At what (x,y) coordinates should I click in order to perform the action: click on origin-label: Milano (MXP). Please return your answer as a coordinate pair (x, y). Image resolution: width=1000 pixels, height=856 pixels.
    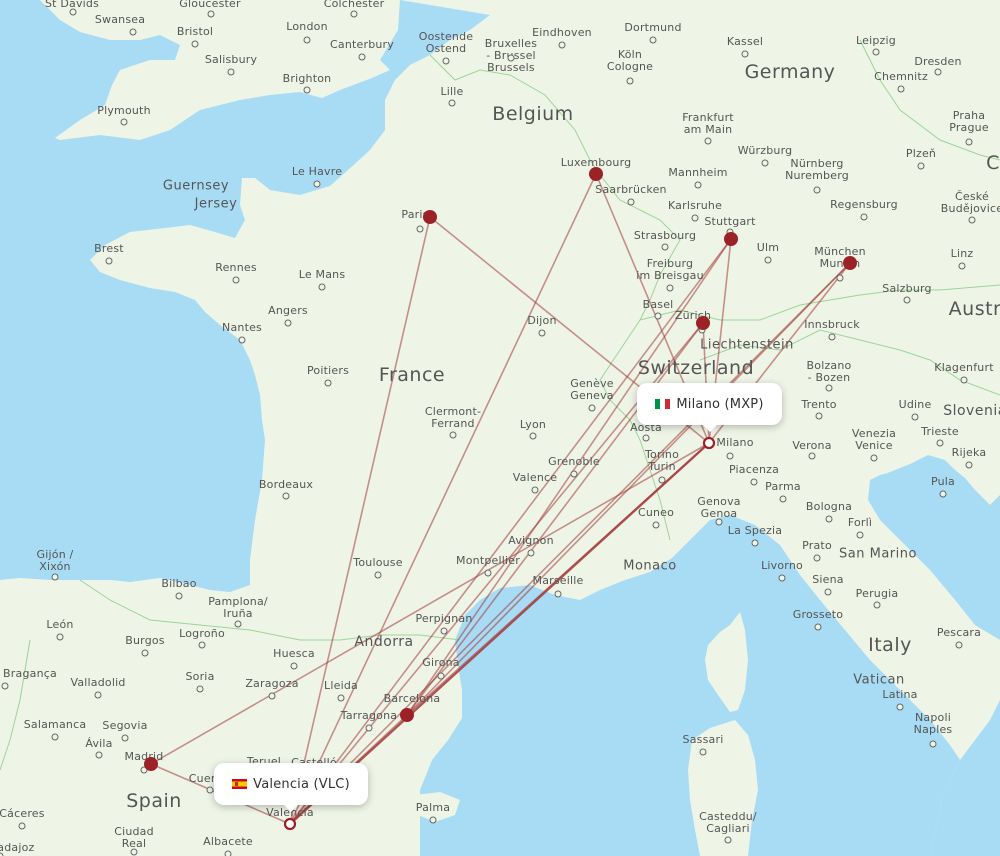
    Looking at the image, I should click on (720, 404).